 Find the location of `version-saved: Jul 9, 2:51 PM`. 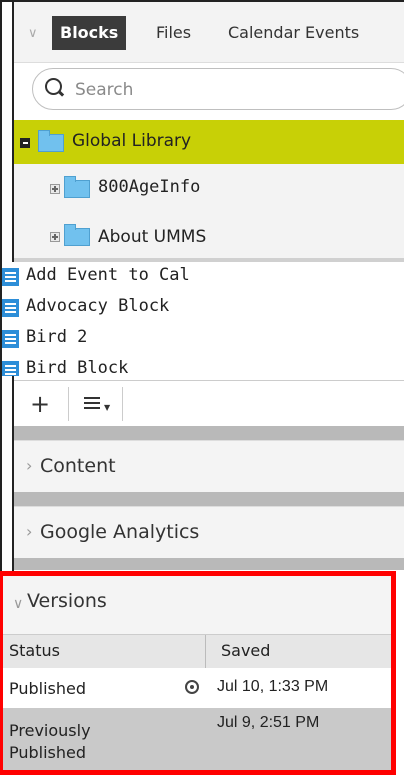

version-saved: Jul 9, 2:51 PM is located at coordinates (268, 722).